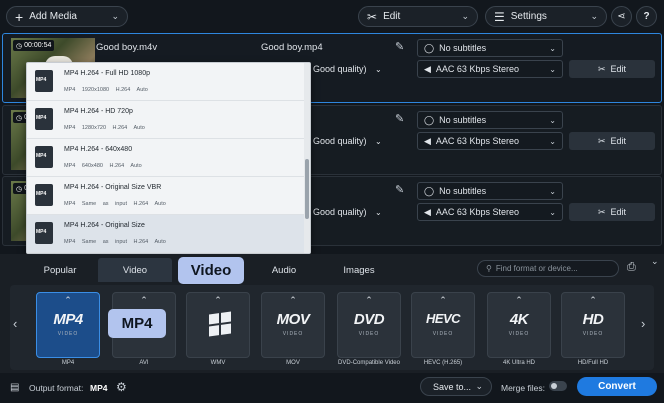  What do you see at coordinates (643, 323) in the screenshot?
I see `scroll-right-arrow-icon: ›` at bounding box center [643, 323].